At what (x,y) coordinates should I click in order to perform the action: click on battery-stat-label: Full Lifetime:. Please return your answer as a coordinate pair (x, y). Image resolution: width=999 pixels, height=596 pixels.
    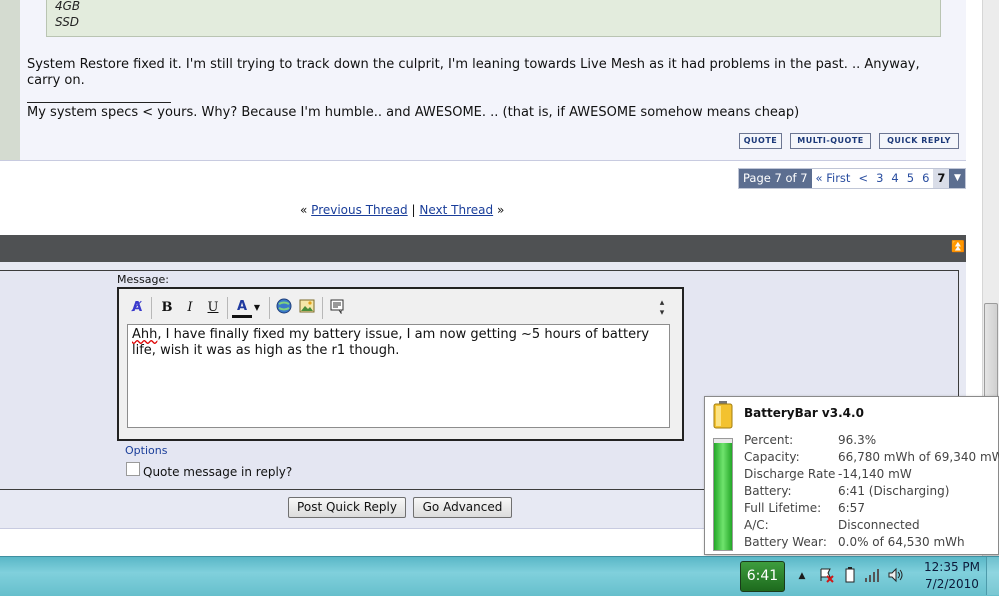
    Looking at the image, I should click on (783, 508).